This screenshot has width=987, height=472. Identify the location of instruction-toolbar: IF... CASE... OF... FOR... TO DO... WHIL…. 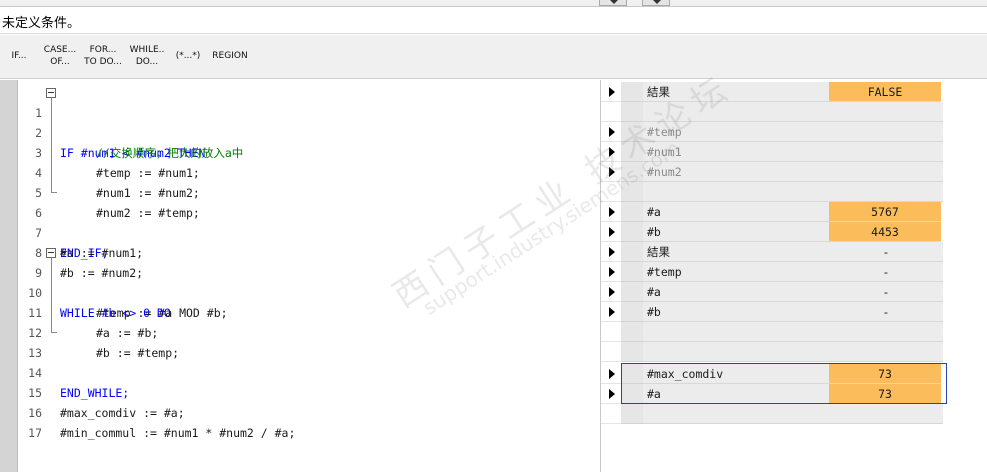
(493, 57).